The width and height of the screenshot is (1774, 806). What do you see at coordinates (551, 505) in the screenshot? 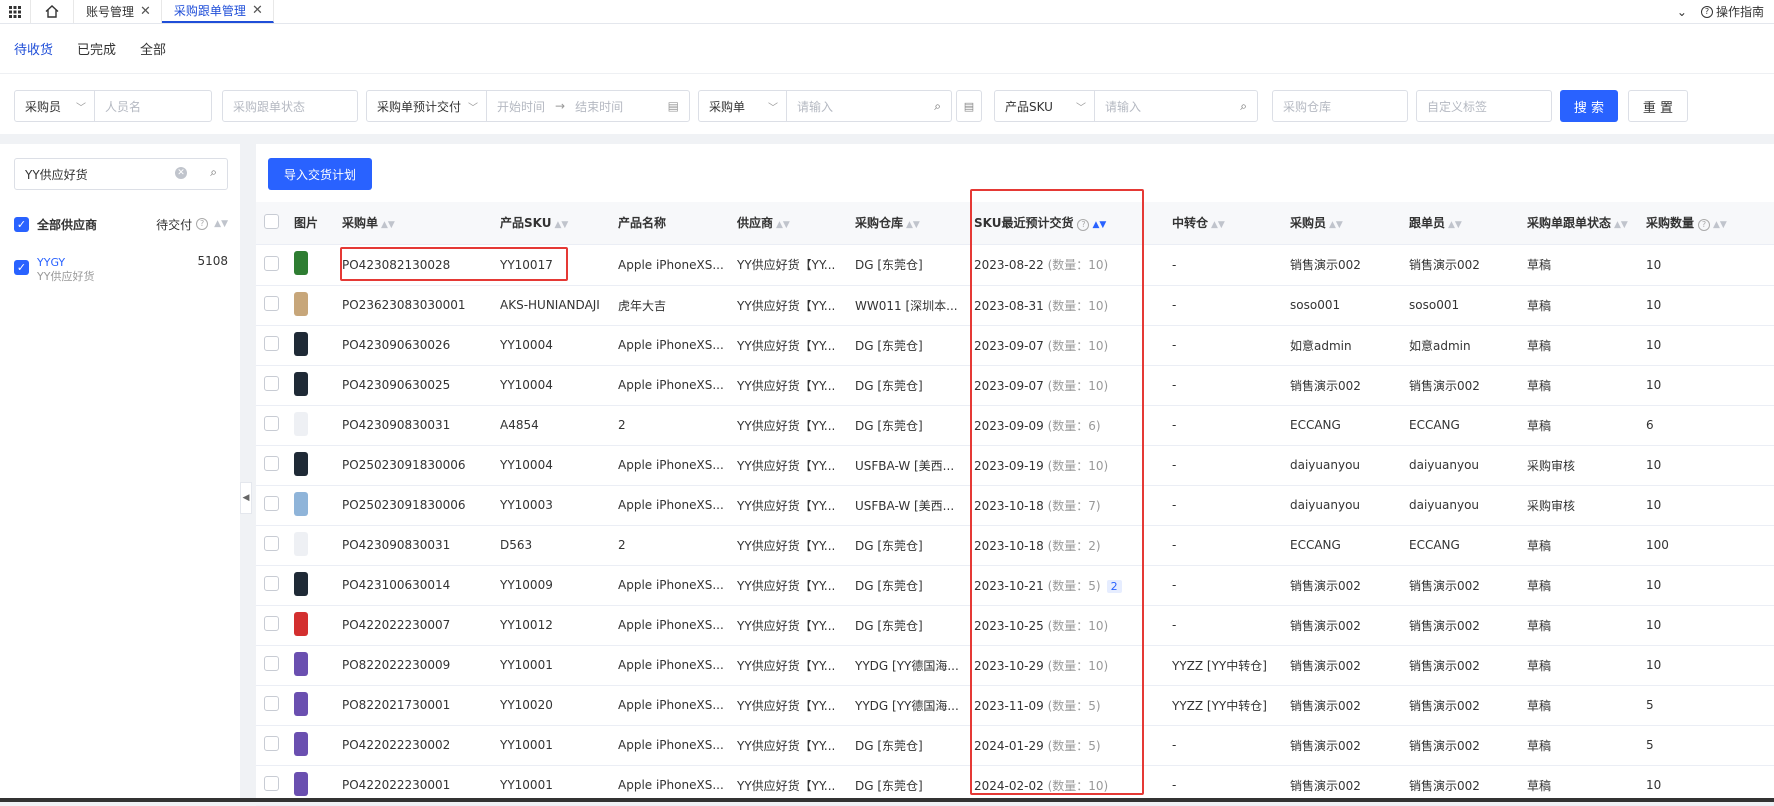
I see `product-sku: YY10003` at bounding box center [551, 505].